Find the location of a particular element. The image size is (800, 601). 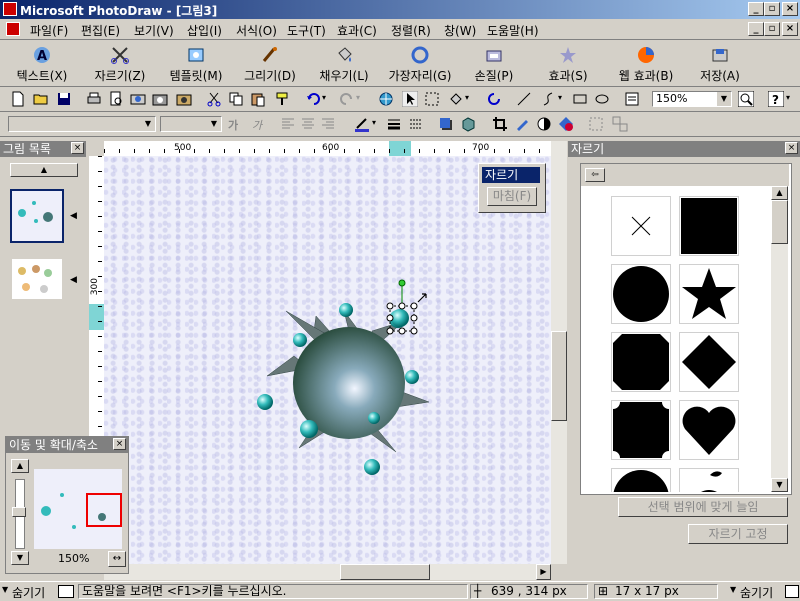

fit-to-selection-button: 선택 범위에 맞게 늘임 is located at coordinates (703, 507).